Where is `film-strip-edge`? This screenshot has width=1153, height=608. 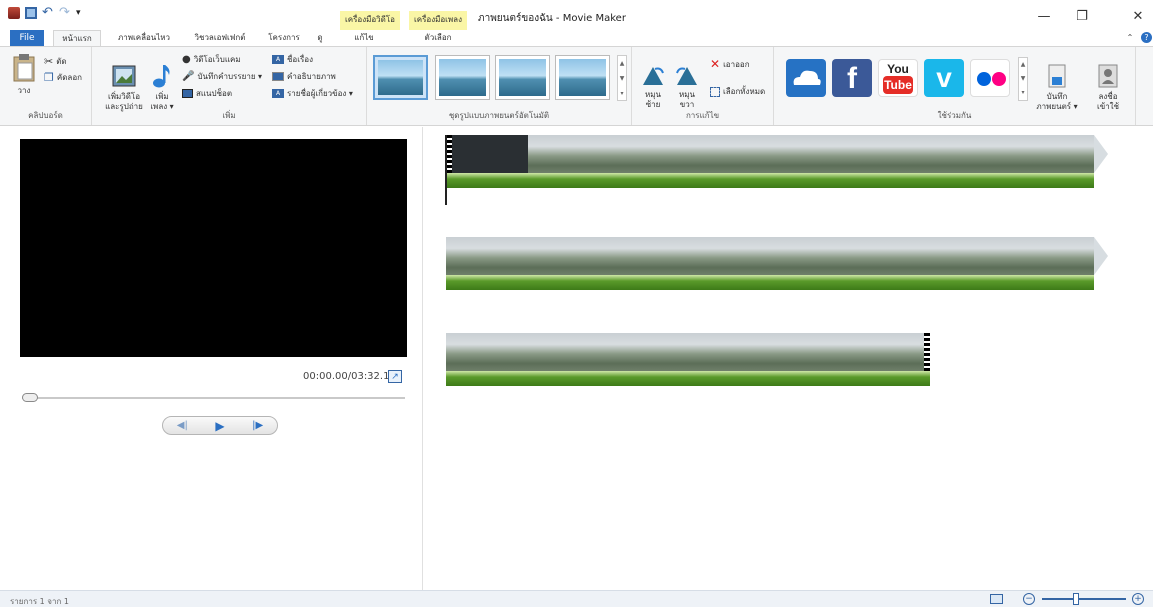 film-strip-edge is located at coordinates (927, 352).